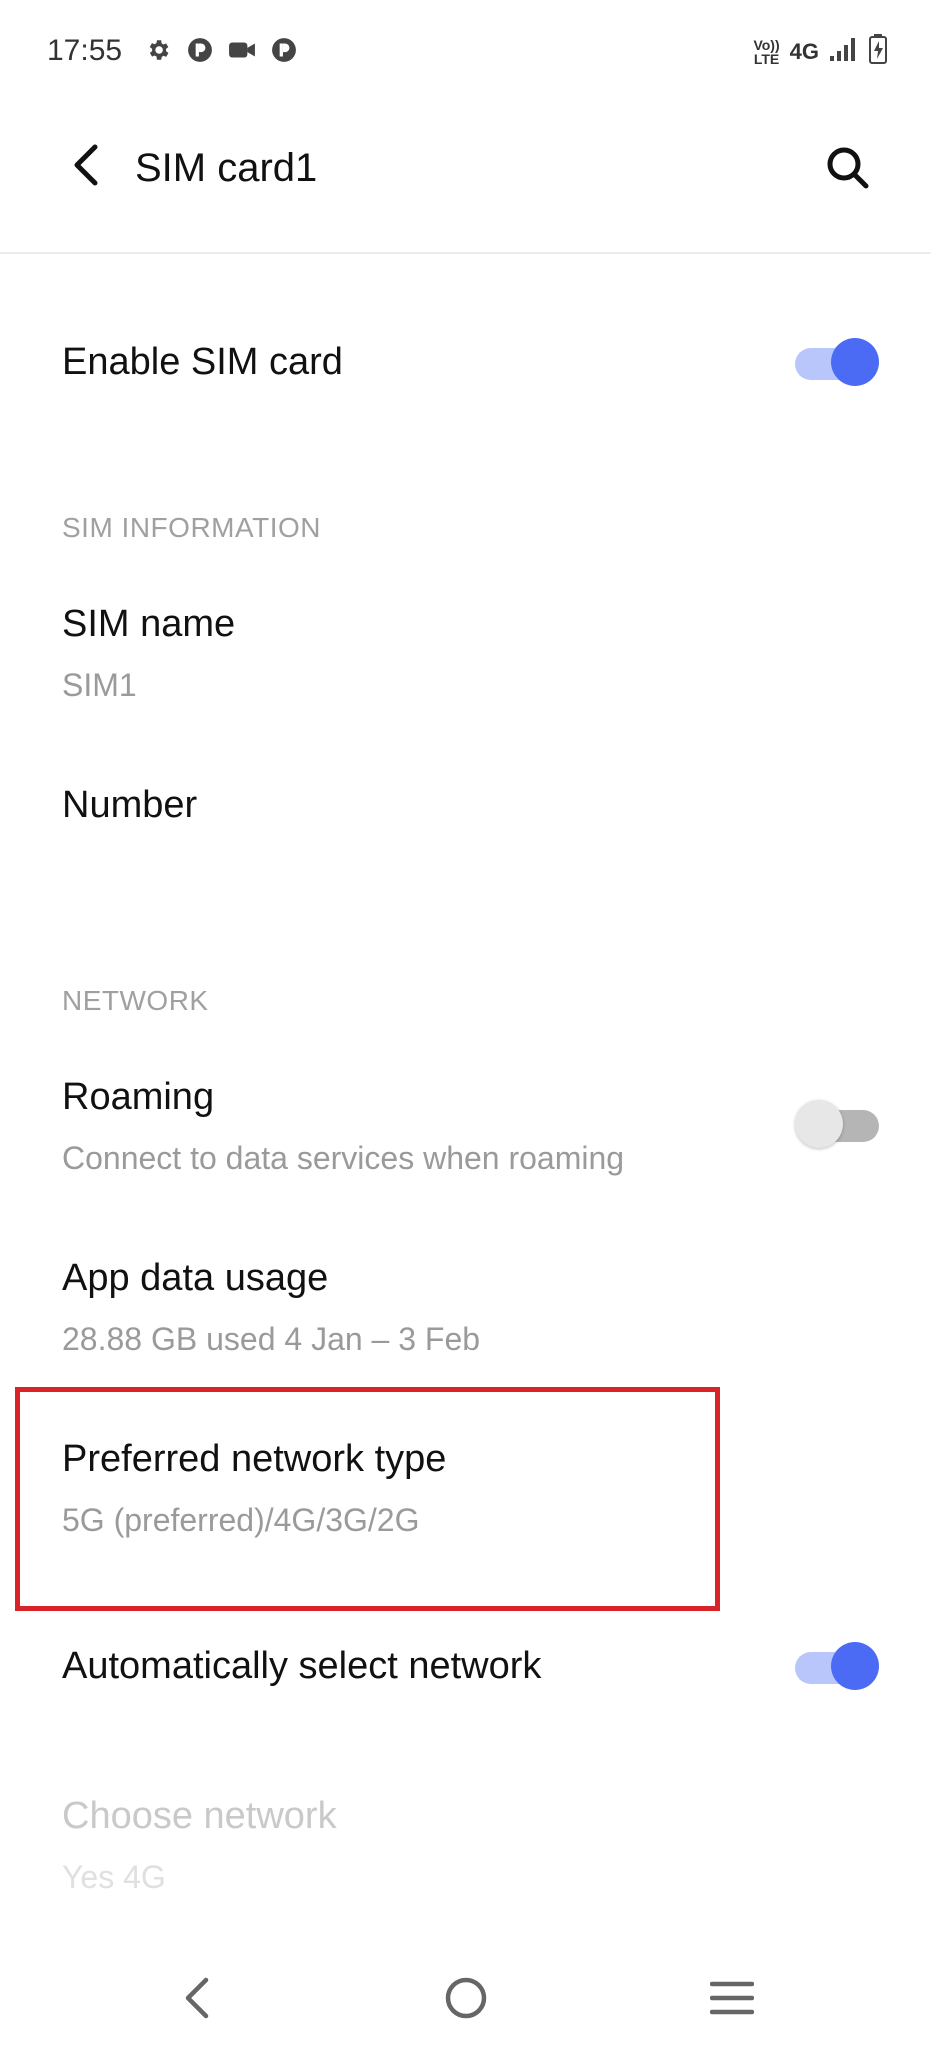 The height and width of the screenshot is (2048, 931). Describe the element at coordinates (804, 51) in the screenshot. I see `network-type: 4G` at that location.